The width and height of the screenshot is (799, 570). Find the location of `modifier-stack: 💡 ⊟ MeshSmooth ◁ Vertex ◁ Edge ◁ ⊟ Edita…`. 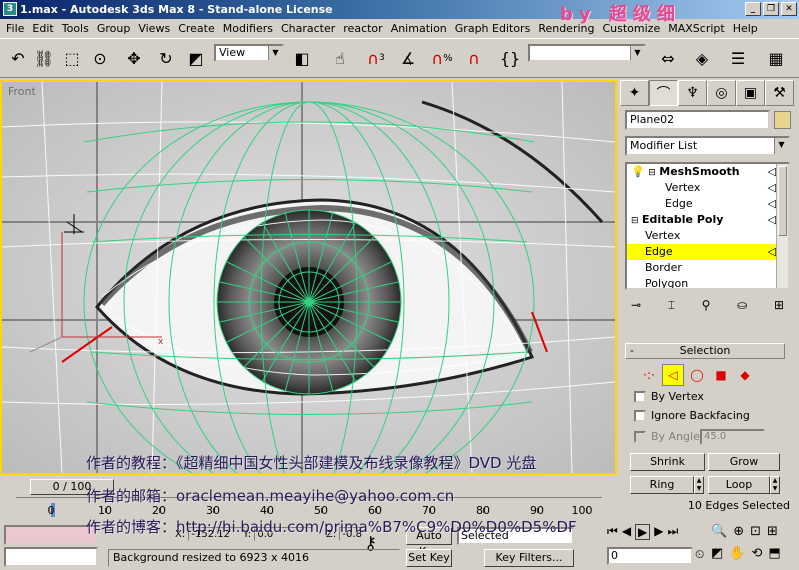

modifier-stack: 💡 ⊟ MeshSmooth ◁ Vertex ◁ Edge ◁ ⊟ Edita… is located at coordinates (707, 226).